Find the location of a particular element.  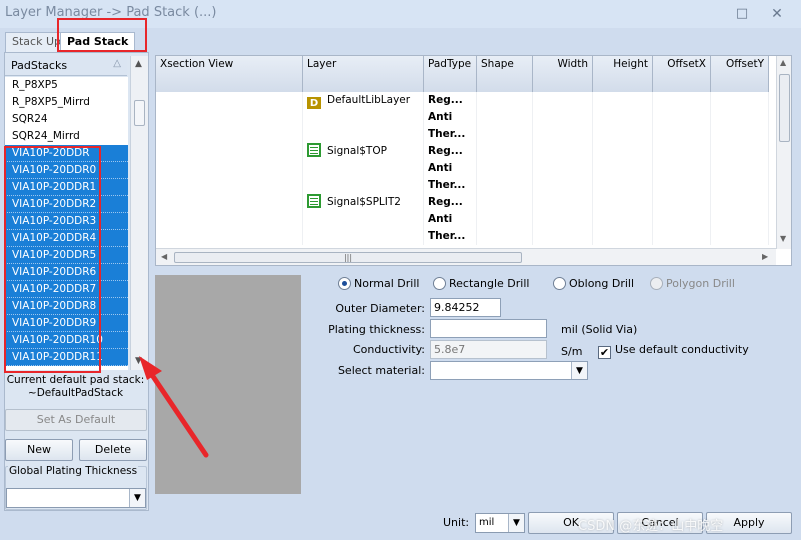

grid-column-header: Width is located at coordinates (563, 74).